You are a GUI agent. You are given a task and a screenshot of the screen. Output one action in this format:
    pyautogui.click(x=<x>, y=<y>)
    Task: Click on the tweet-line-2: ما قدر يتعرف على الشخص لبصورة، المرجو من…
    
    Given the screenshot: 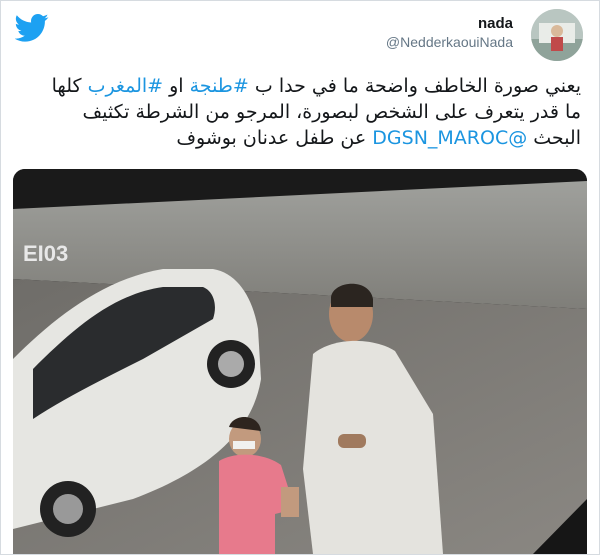 What is the action you would take?
    pyautogui.click(x=331, y=112)
    